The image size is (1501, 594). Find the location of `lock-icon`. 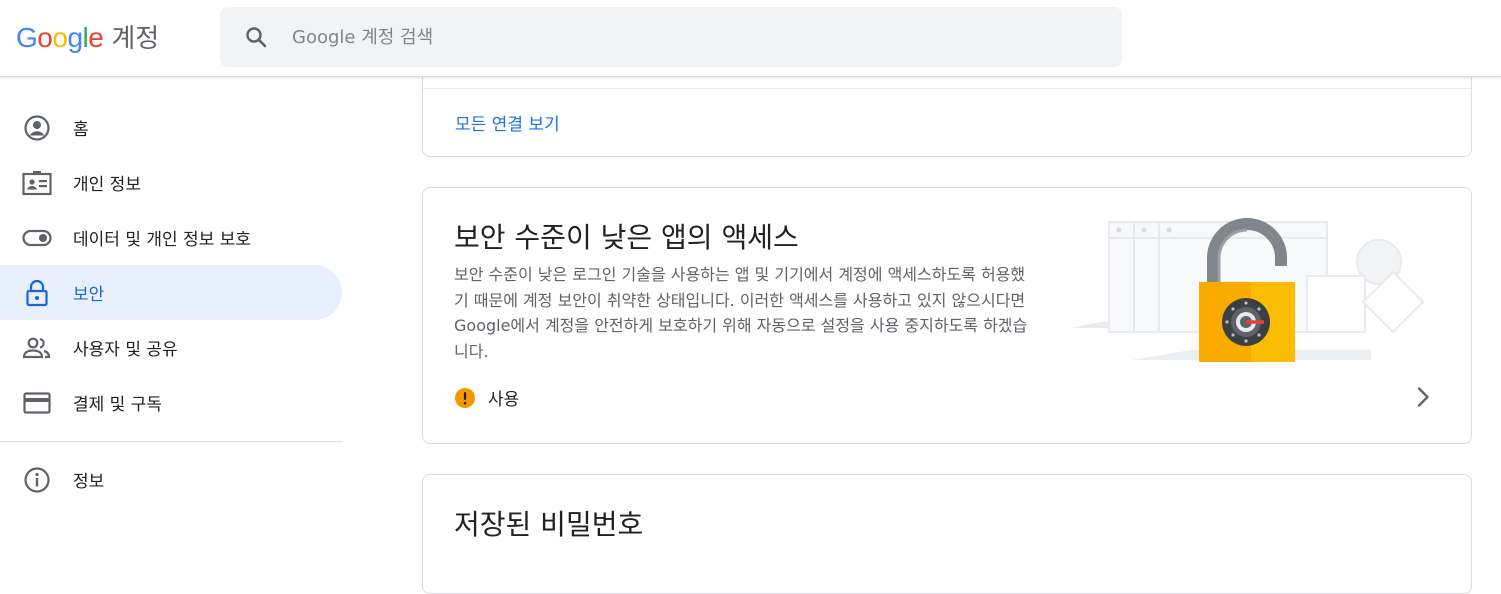

lock-icon is located at coordinates (37, 293).